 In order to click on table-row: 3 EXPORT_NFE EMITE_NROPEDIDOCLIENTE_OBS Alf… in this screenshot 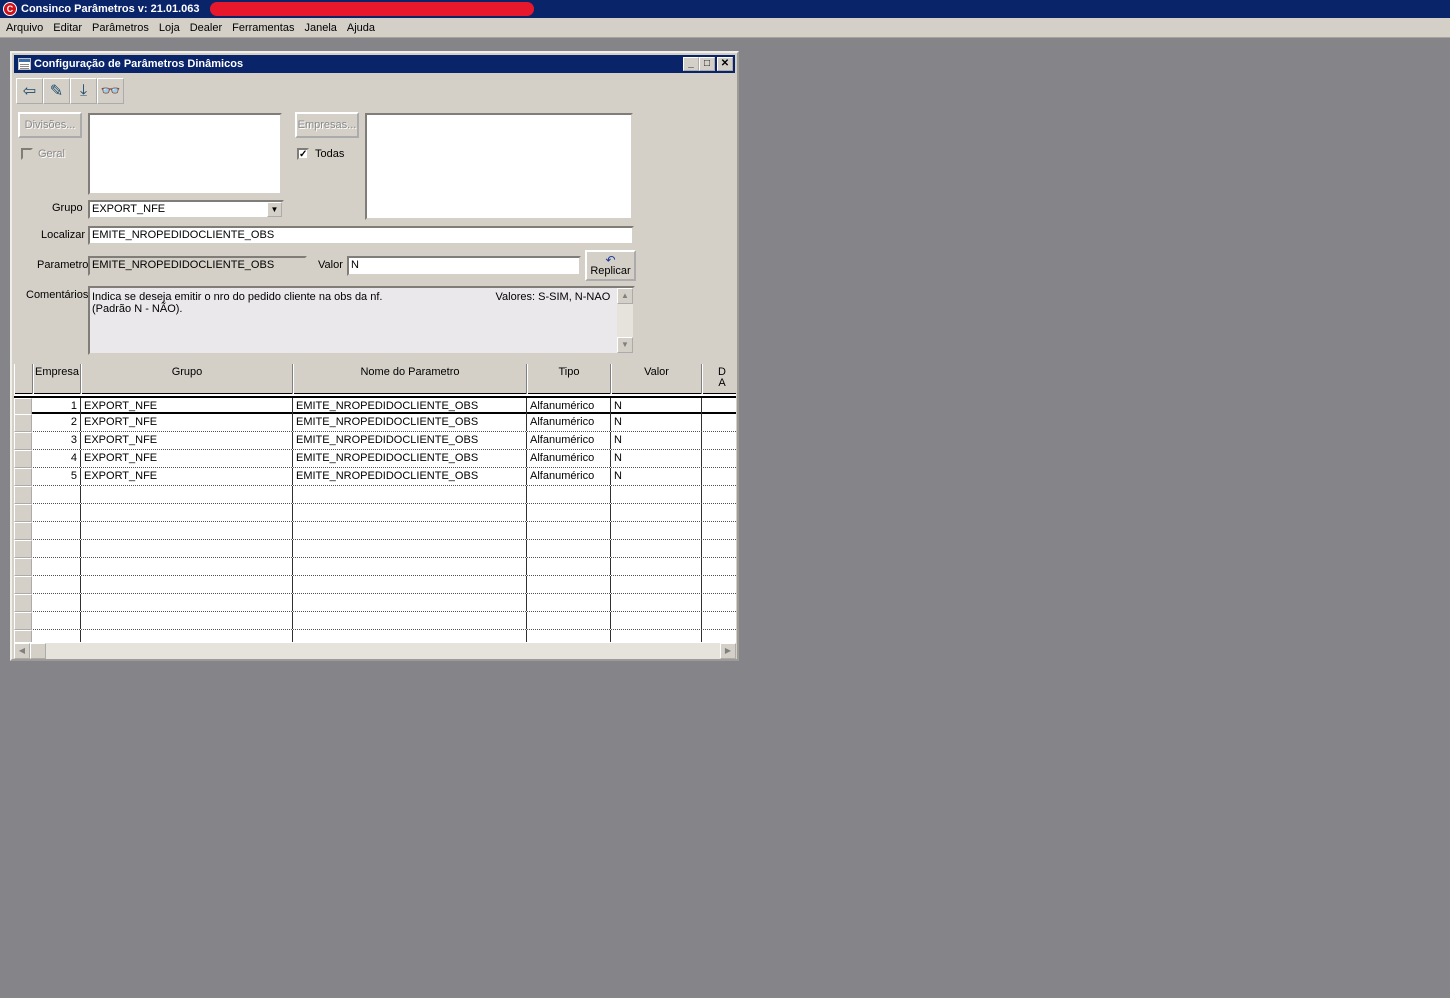, I will do `click(375, 441)`.